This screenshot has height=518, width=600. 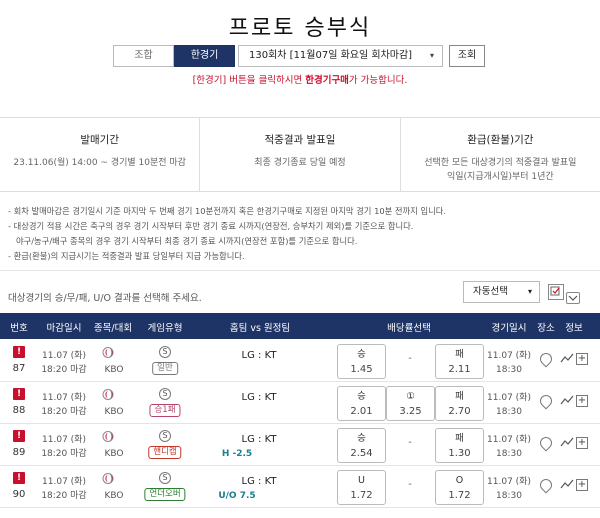 What do you see at coordinates (143, 56) in the screenshot?
I see `tab-combination: 조합` at bounding box center [143, 56].